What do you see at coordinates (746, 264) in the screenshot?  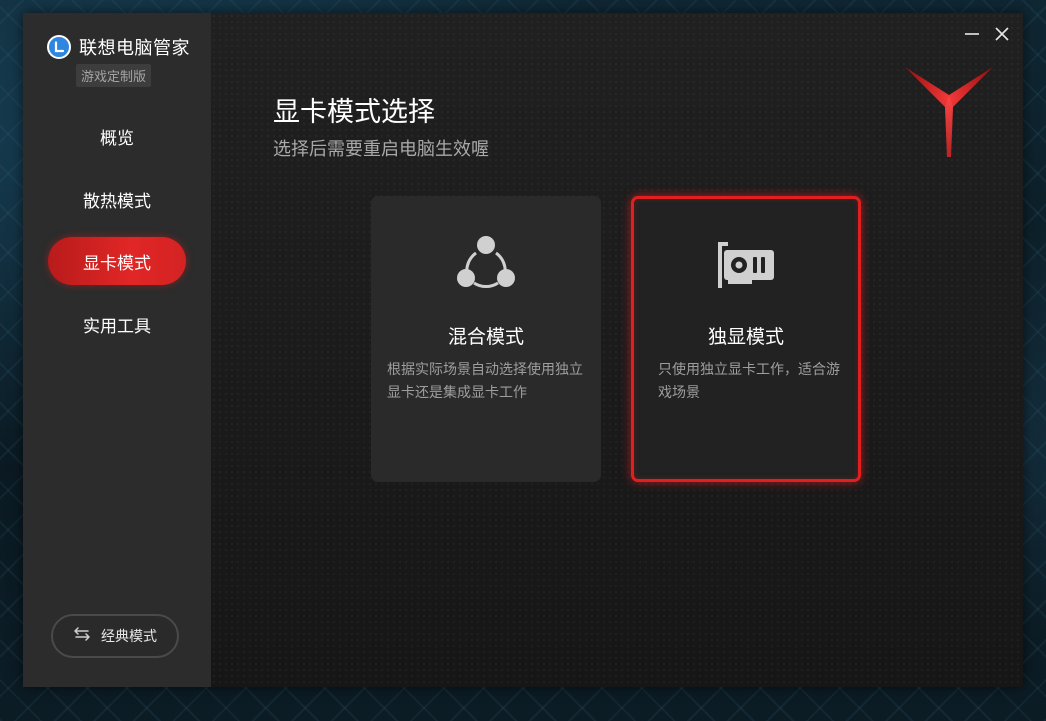 I see `graphics-card-icon` at bounding box center [746, 264].